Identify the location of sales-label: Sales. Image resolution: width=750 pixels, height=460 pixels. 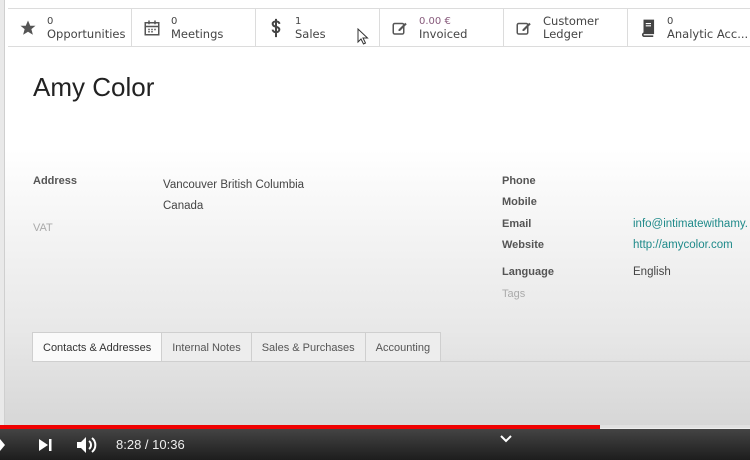
(310, 33).